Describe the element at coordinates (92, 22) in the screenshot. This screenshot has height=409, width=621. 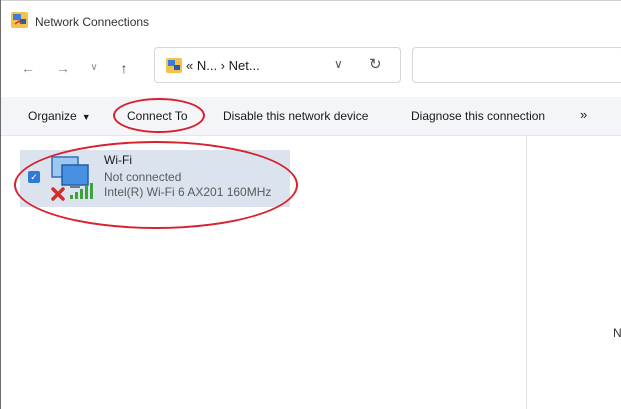
I see `window-title: Network Connections` at that location.